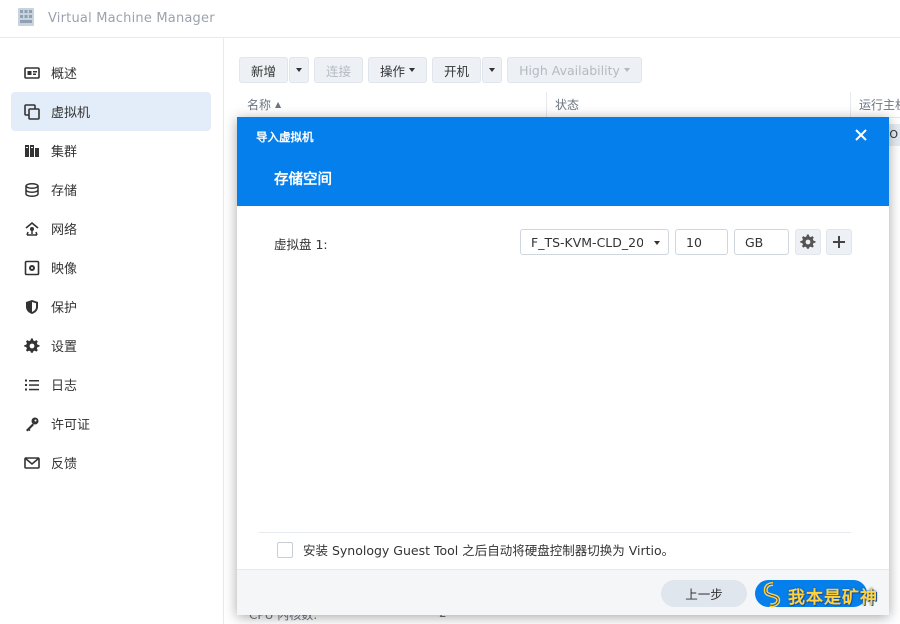  What do you see at coordinates (32, 229) in the screenshot?
I see `network-icon` at bounding box center [32, 229].